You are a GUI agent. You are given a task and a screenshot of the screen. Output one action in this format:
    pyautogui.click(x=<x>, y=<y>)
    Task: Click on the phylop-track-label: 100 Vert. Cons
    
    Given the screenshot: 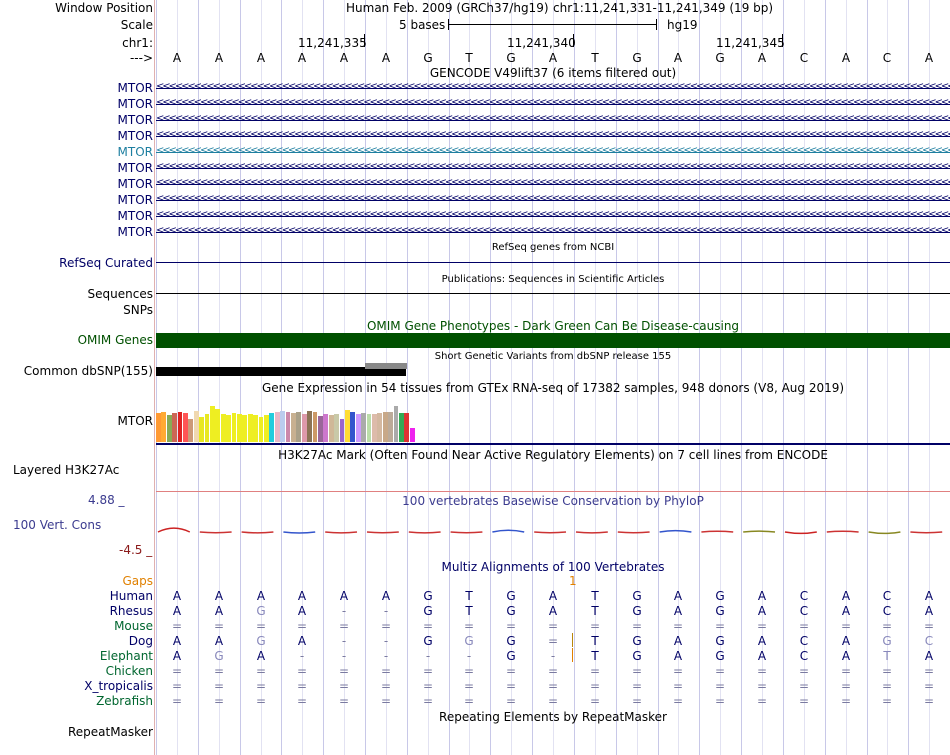 What is the action you would take?
    pyautogui.click(x=57, y=525)
    